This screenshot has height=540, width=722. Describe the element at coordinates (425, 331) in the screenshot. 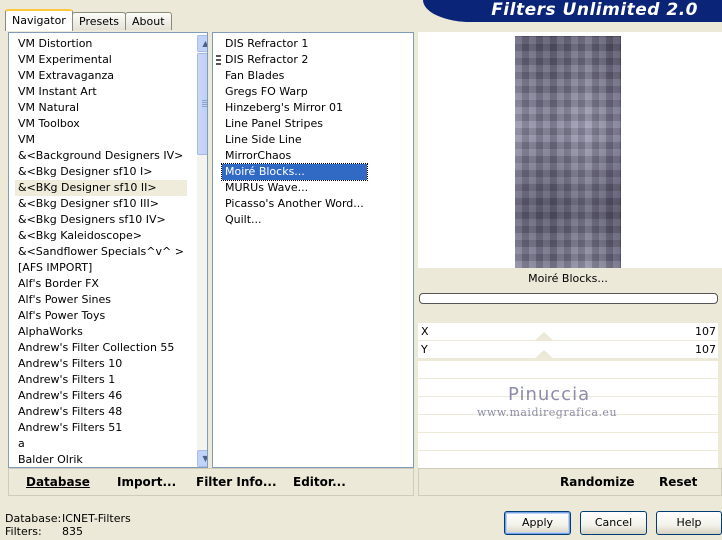

I see `param-label-x: X` at that location.